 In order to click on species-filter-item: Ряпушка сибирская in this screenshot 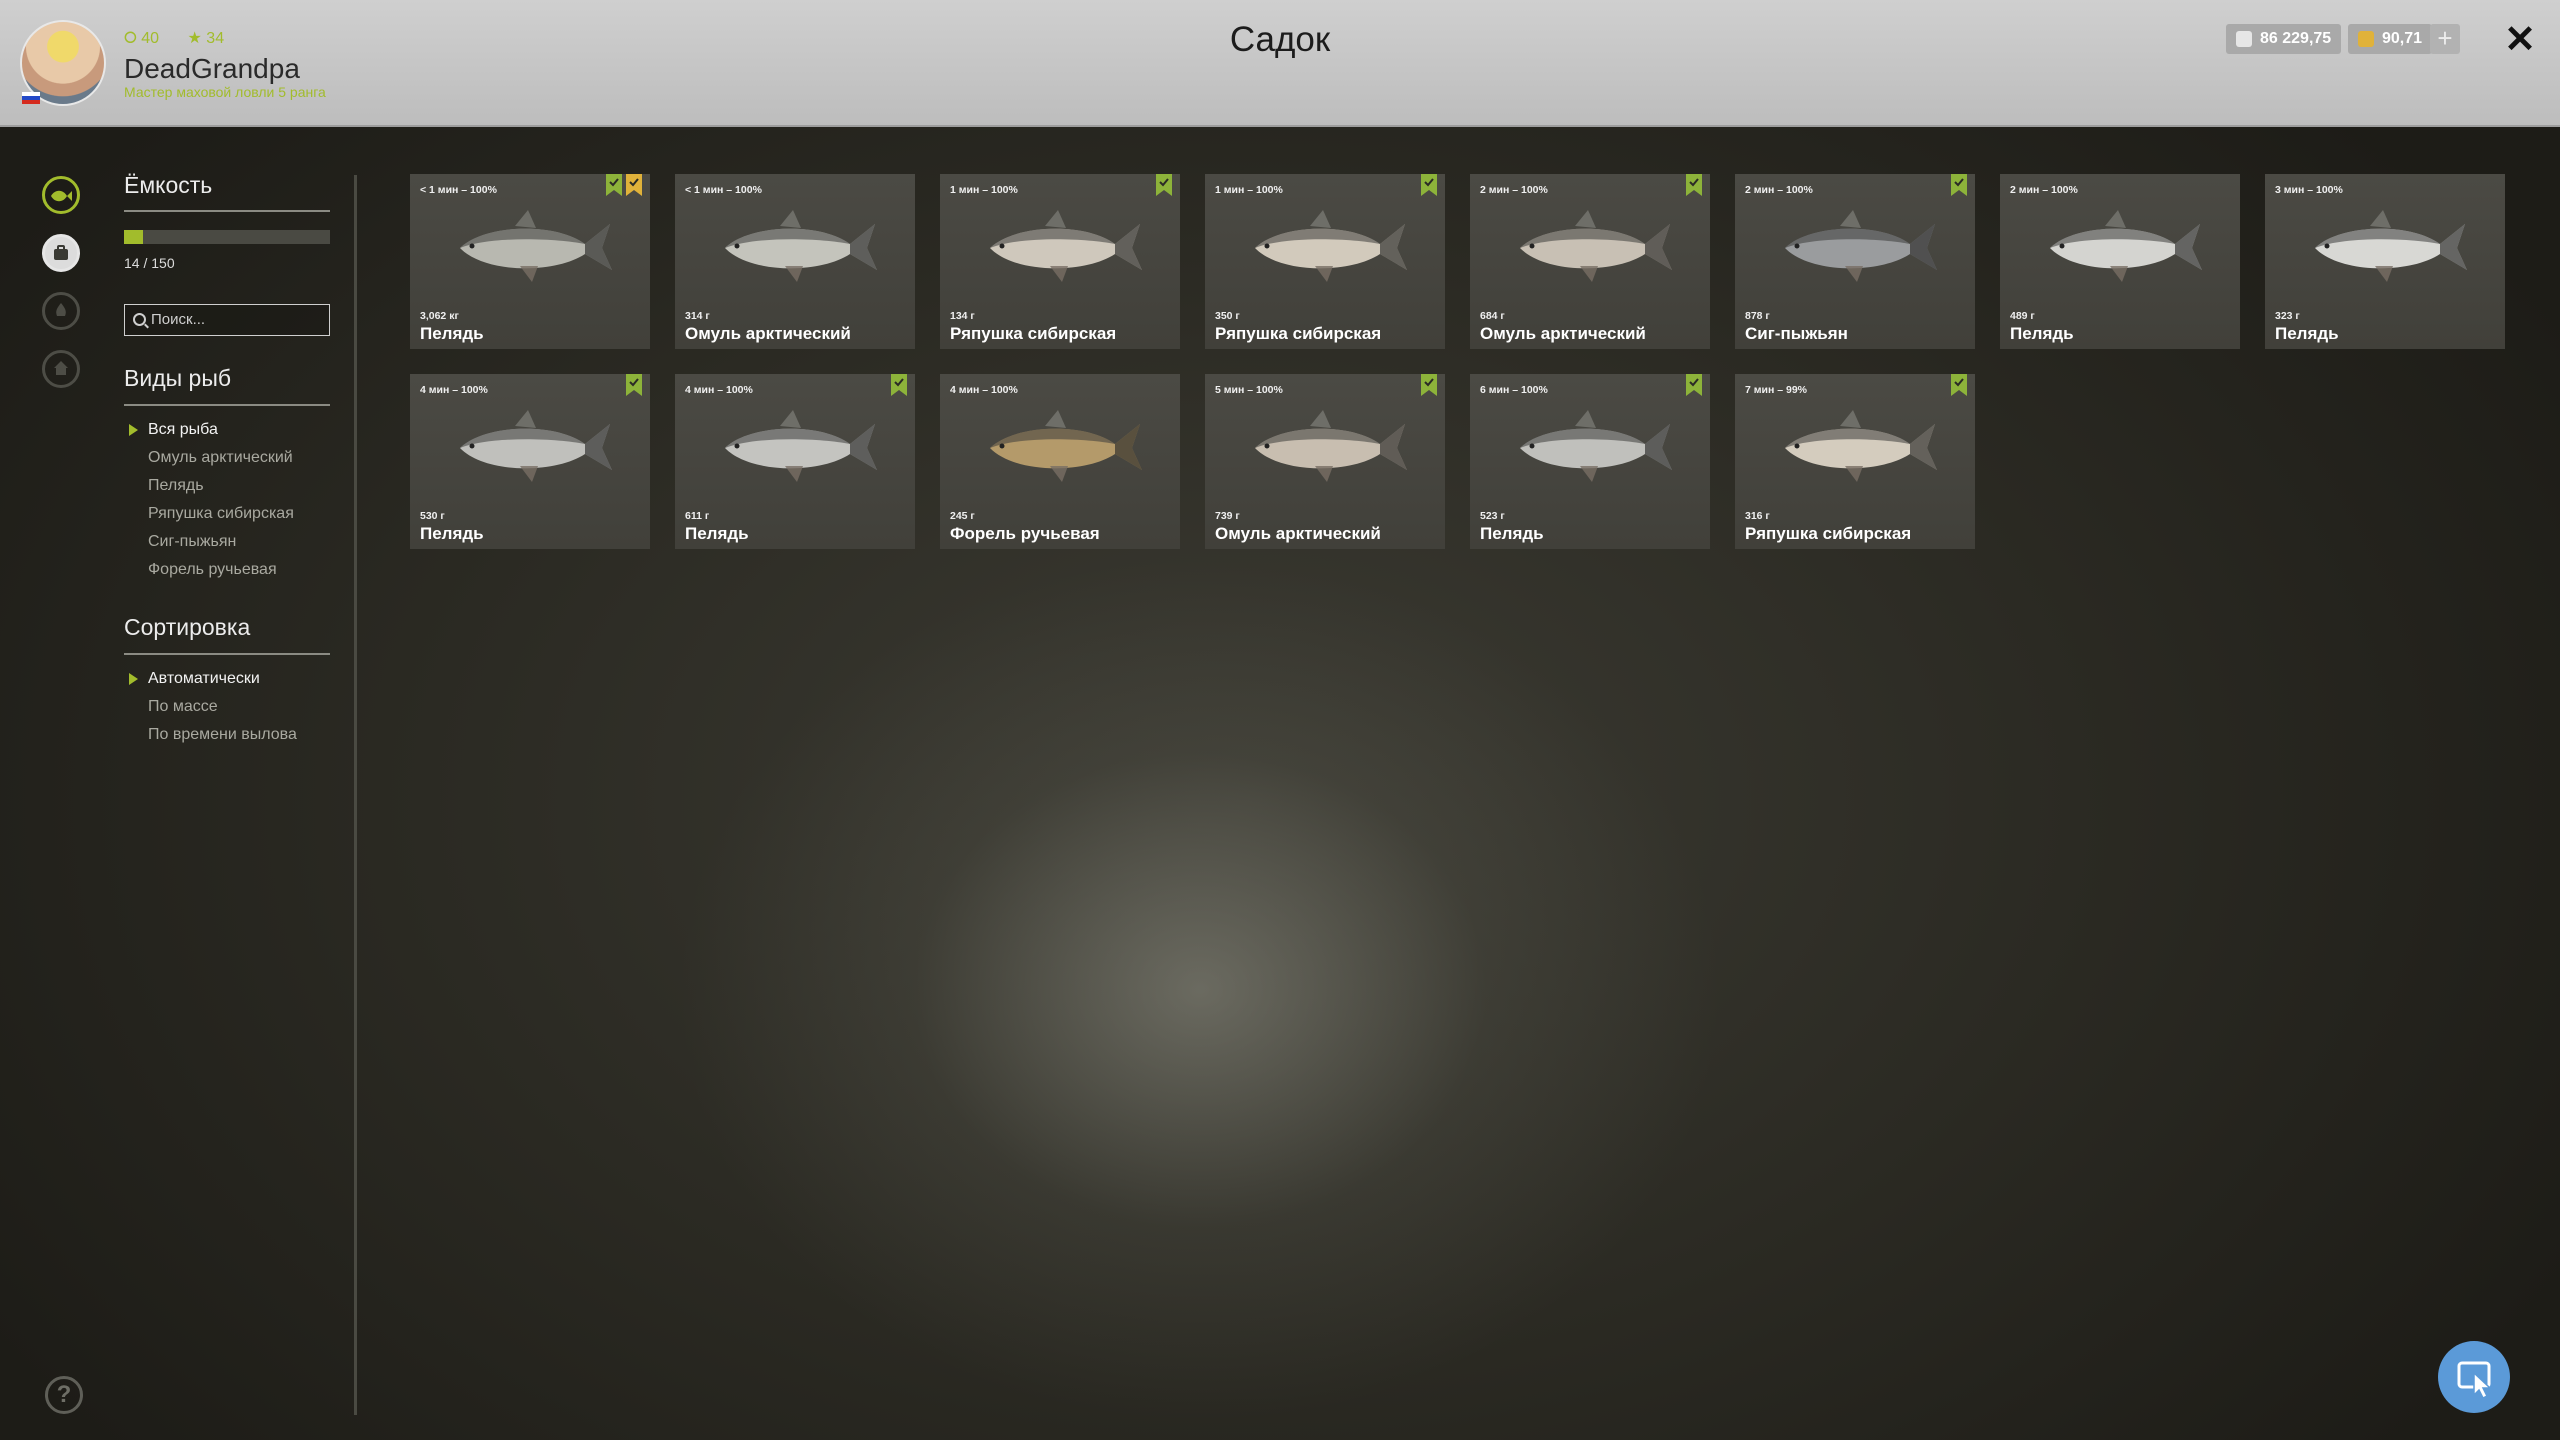, I will do `click(221, 514)`.